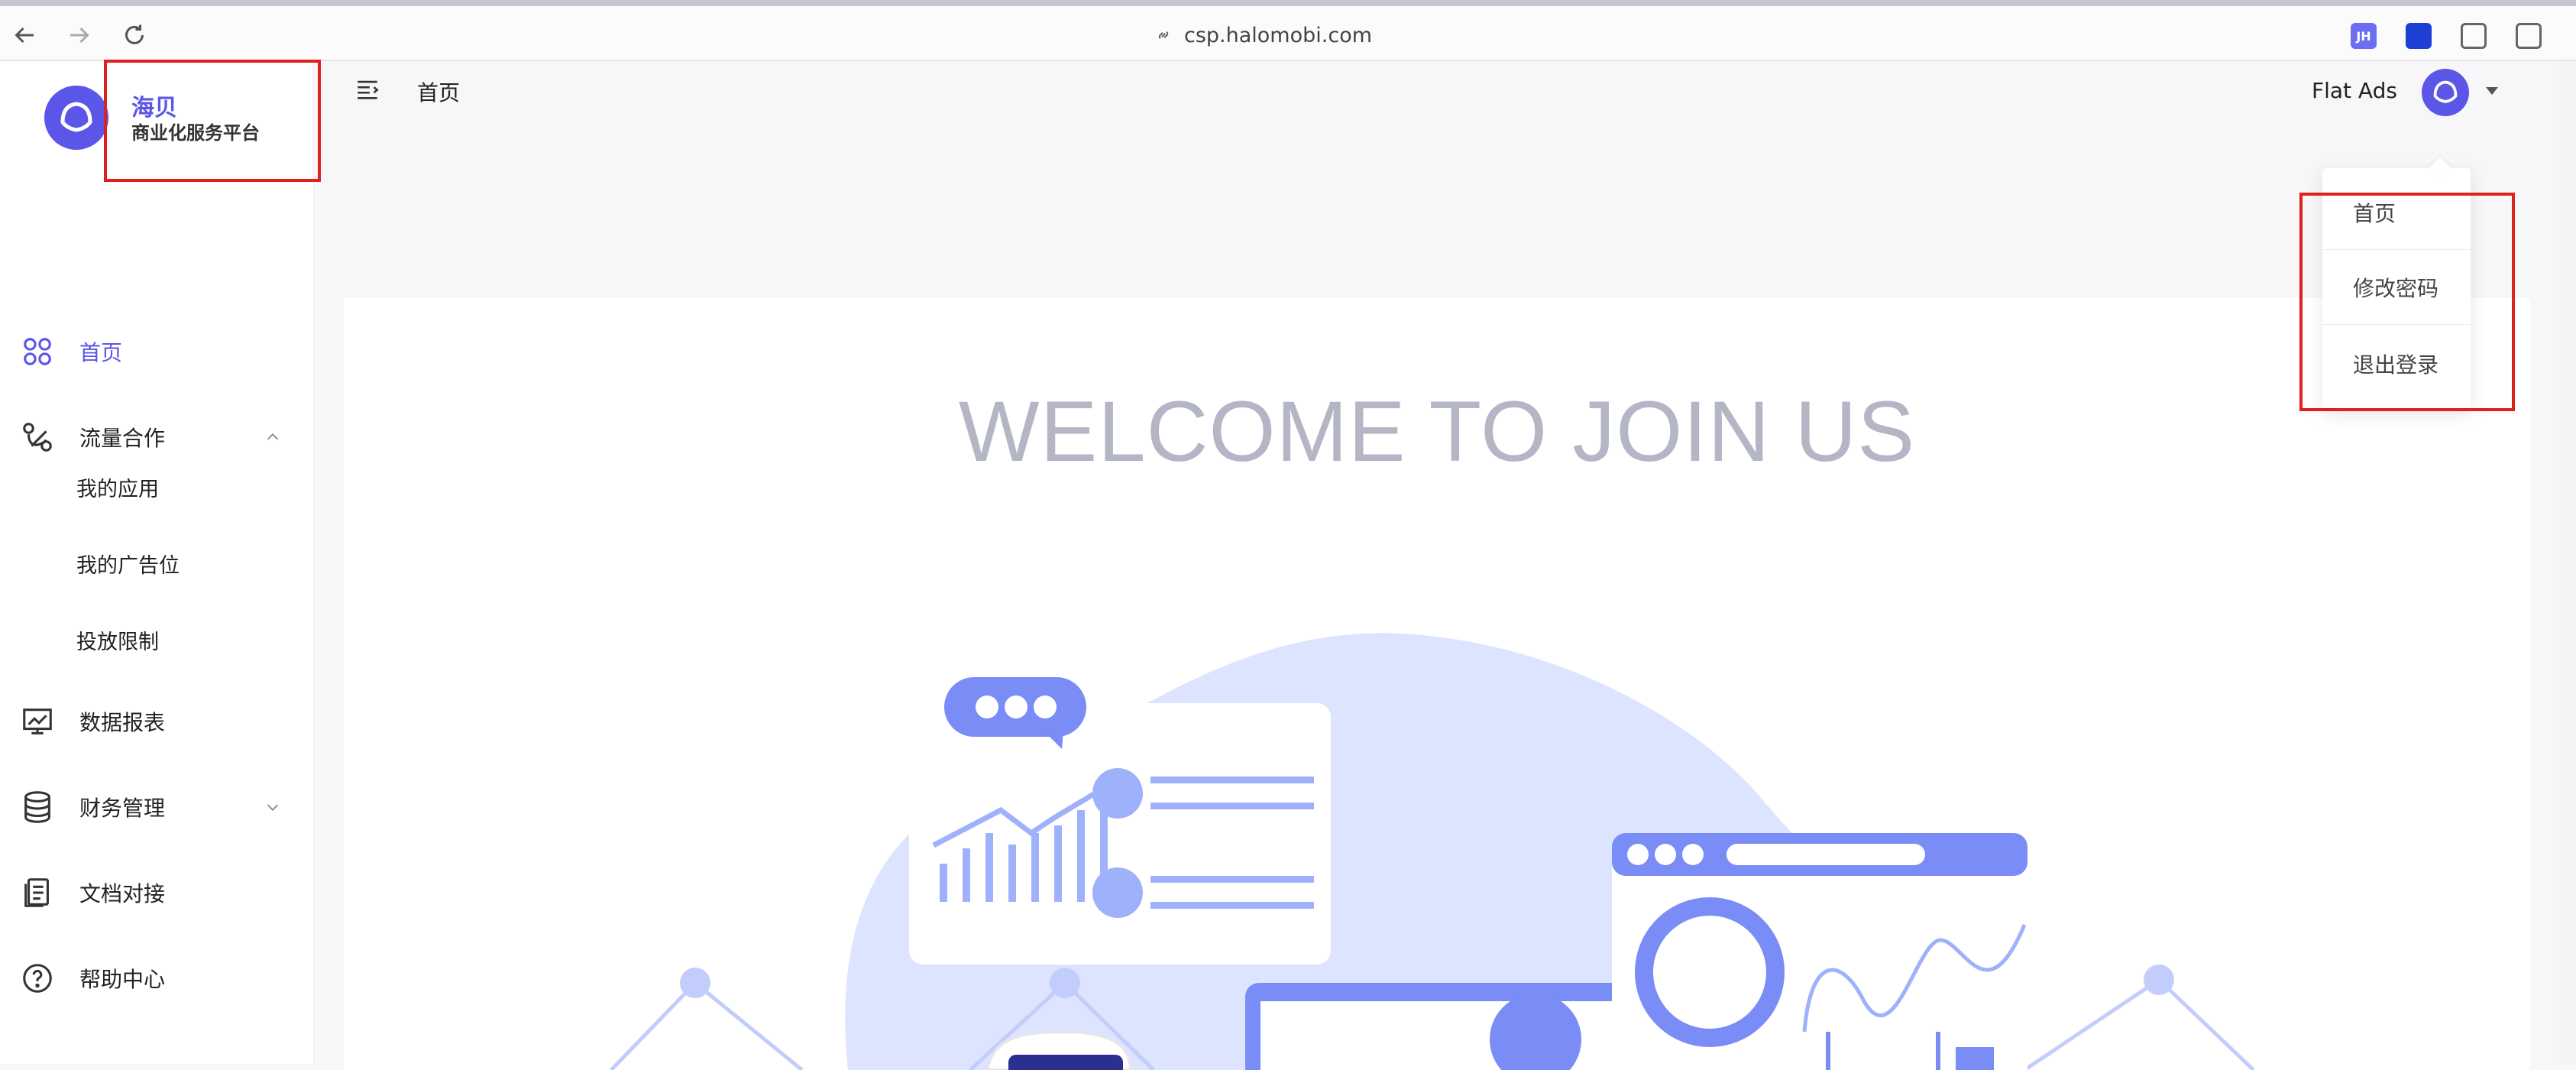 This screenshot has width=2576, height=1070. I want to click on submenu-my-adslots: 我的广告位, so click(128, 564).